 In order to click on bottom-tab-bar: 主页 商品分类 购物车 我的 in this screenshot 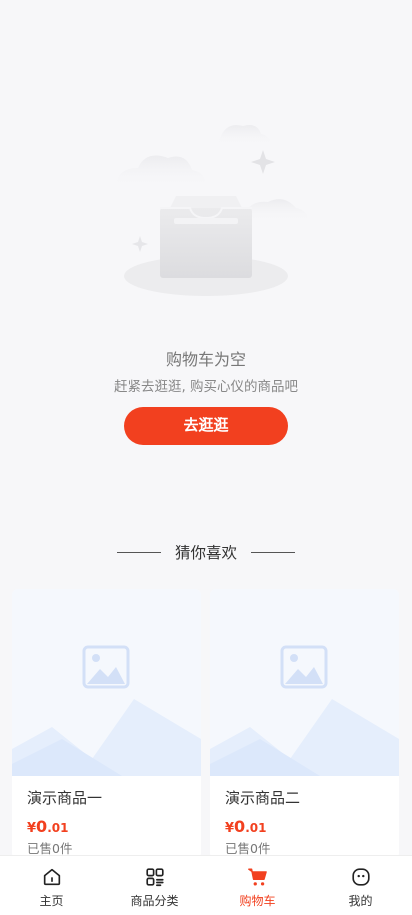, I will do `click(206, 885)`.